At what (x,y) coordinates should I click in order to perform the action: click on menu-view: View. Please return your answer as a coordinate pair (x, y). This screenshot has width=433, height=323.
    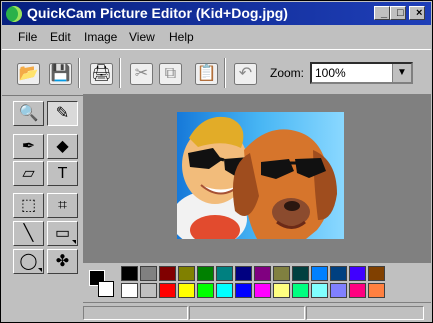
    Looking at the image, I should click on (142, 37).